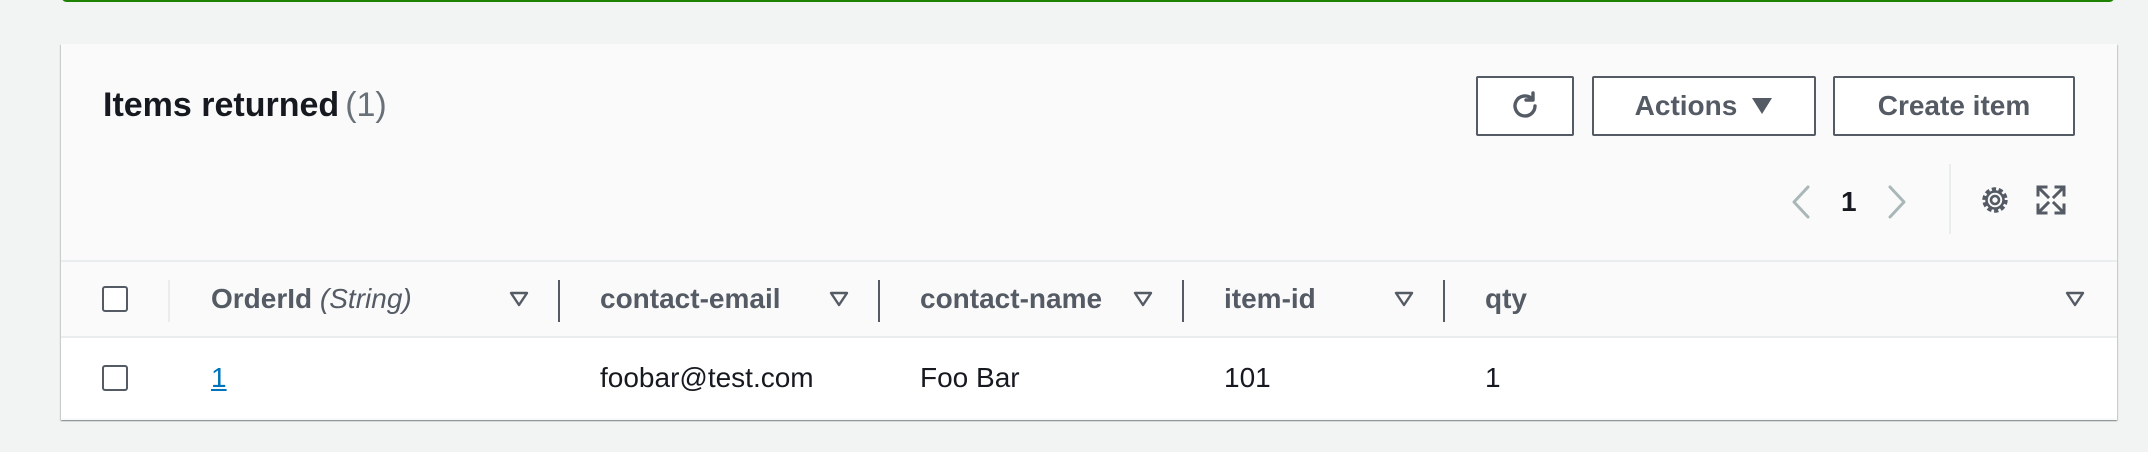 Image resolution: width=2148 pixels, height=452 pixels. What do you see at coordinates (1686, 105) in the screenshot?
I see `actions-label: Actions` at bounding box center [1686, 105].